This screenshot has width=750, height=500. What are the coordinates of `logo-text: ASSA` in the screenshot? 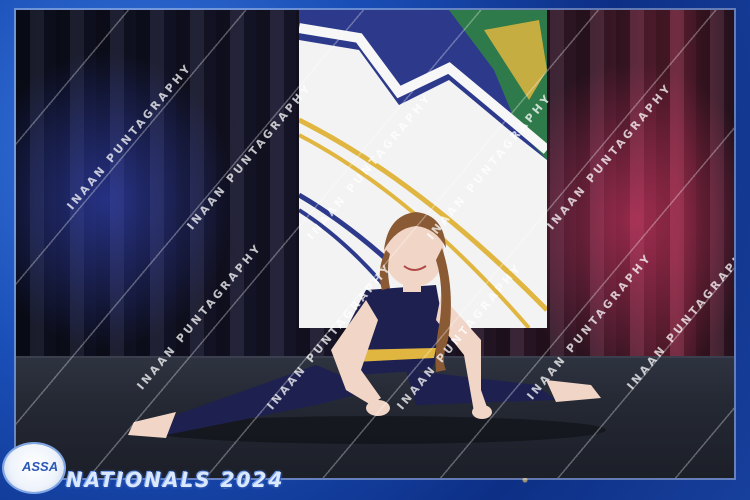 It's located at (40, 466).